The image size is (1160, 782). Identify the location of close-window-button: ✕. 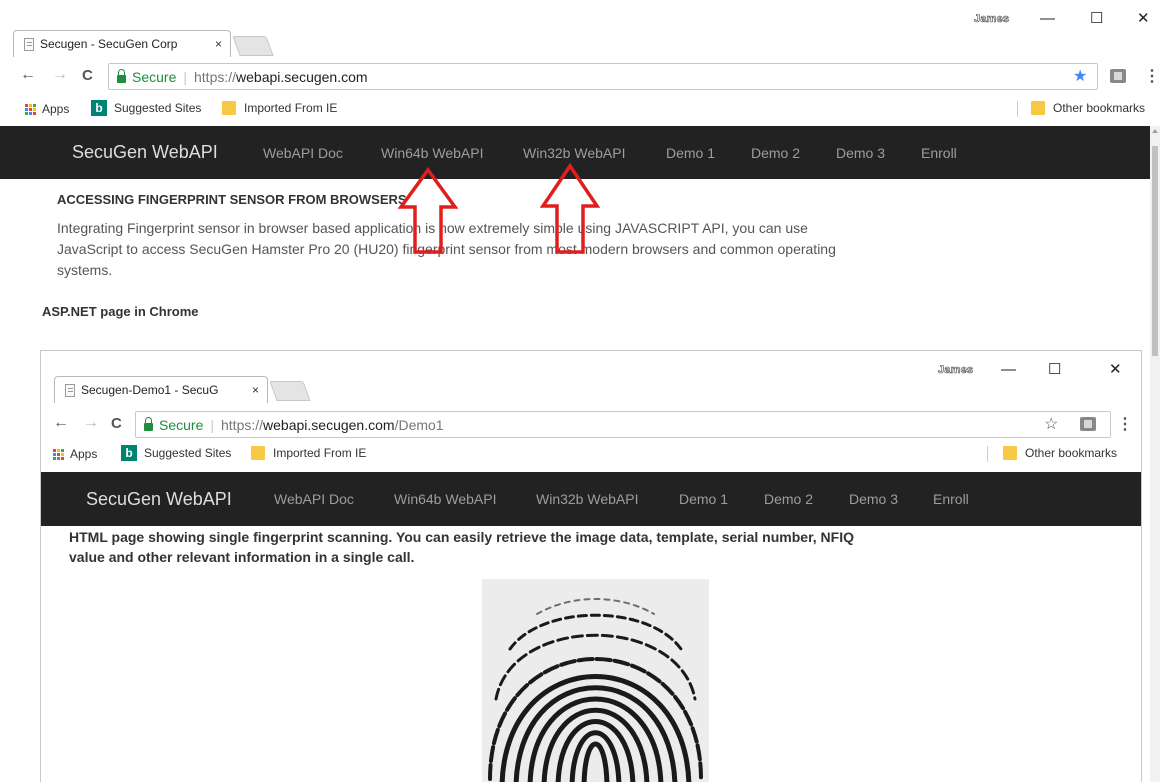
(1143, 18).